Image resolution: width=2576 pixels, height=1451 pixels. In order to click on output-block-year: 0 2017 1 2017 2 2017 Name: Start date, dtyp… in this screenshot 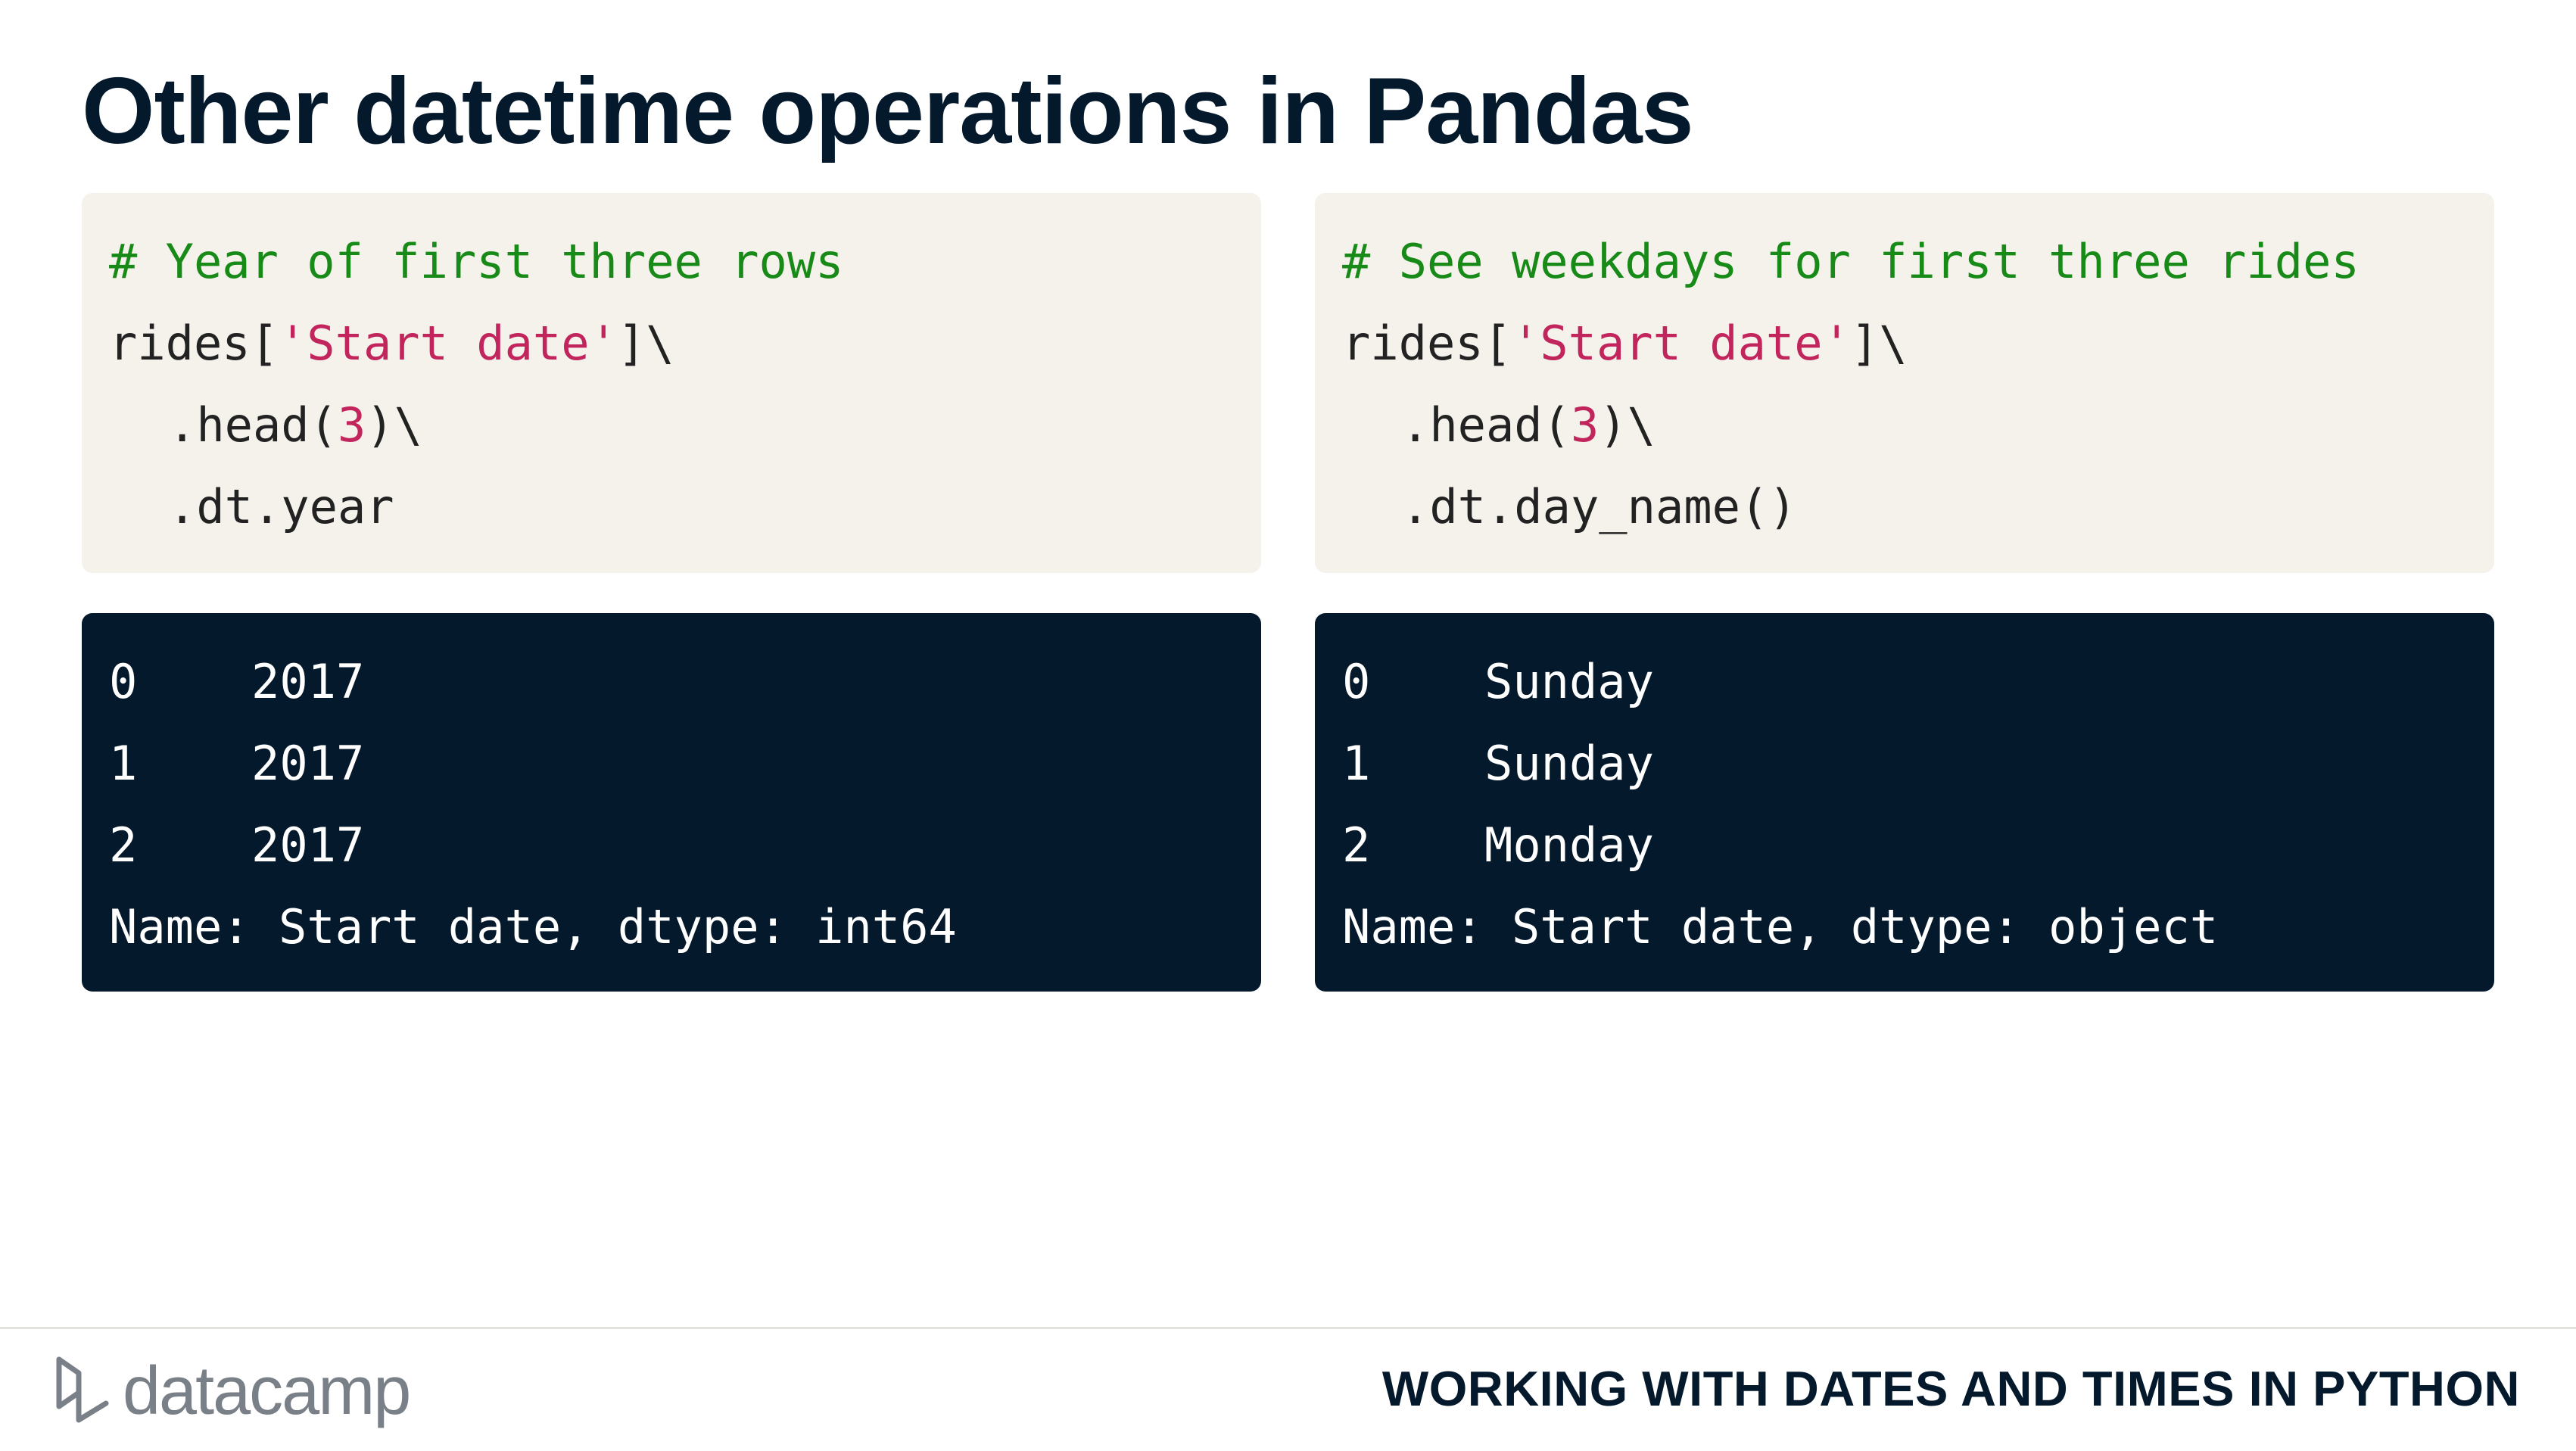, I will do `click(671, 802)`.